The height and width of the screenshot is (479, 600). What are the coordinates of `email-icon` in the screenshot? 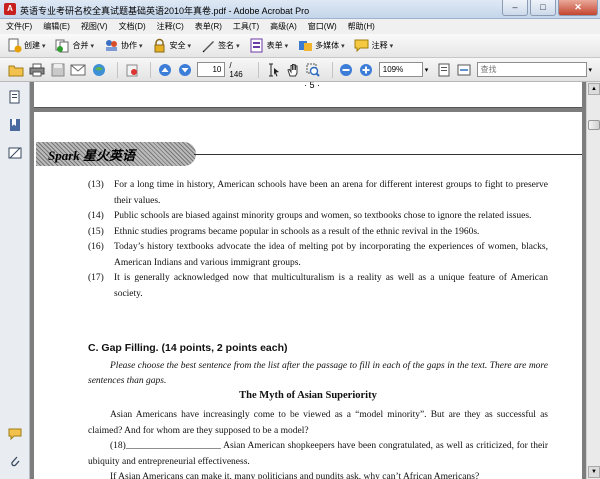 It's located at (78, 70).